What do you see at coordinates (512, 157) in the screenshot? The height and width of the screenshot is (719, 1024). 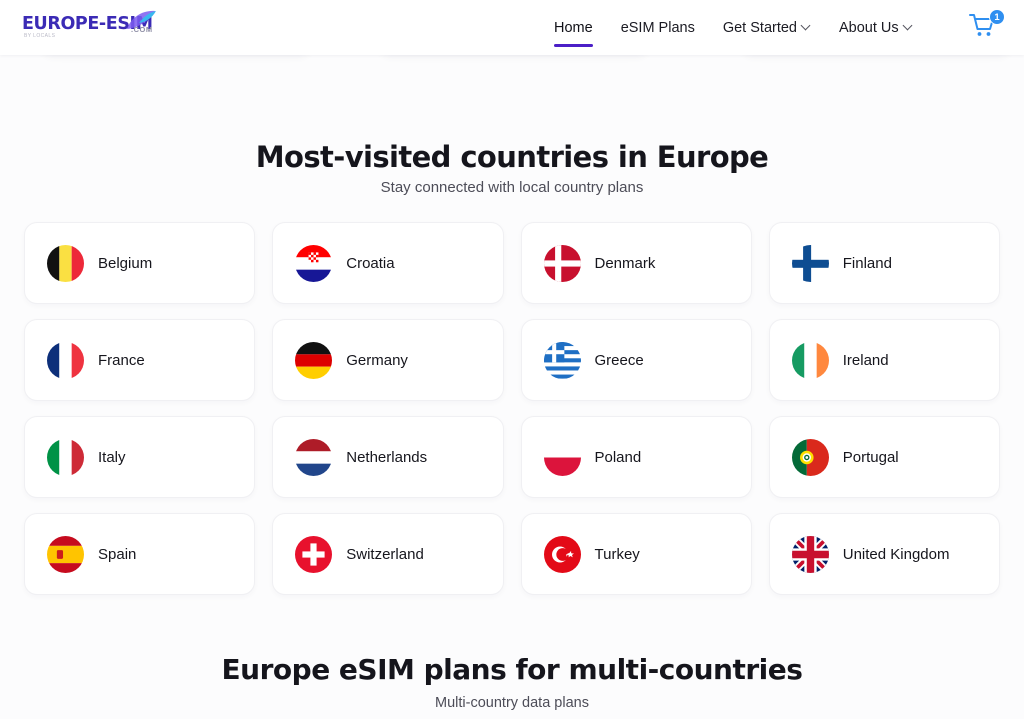 I see `page-title: Most-visited countries in Europe` at bounding box center [512, 157].